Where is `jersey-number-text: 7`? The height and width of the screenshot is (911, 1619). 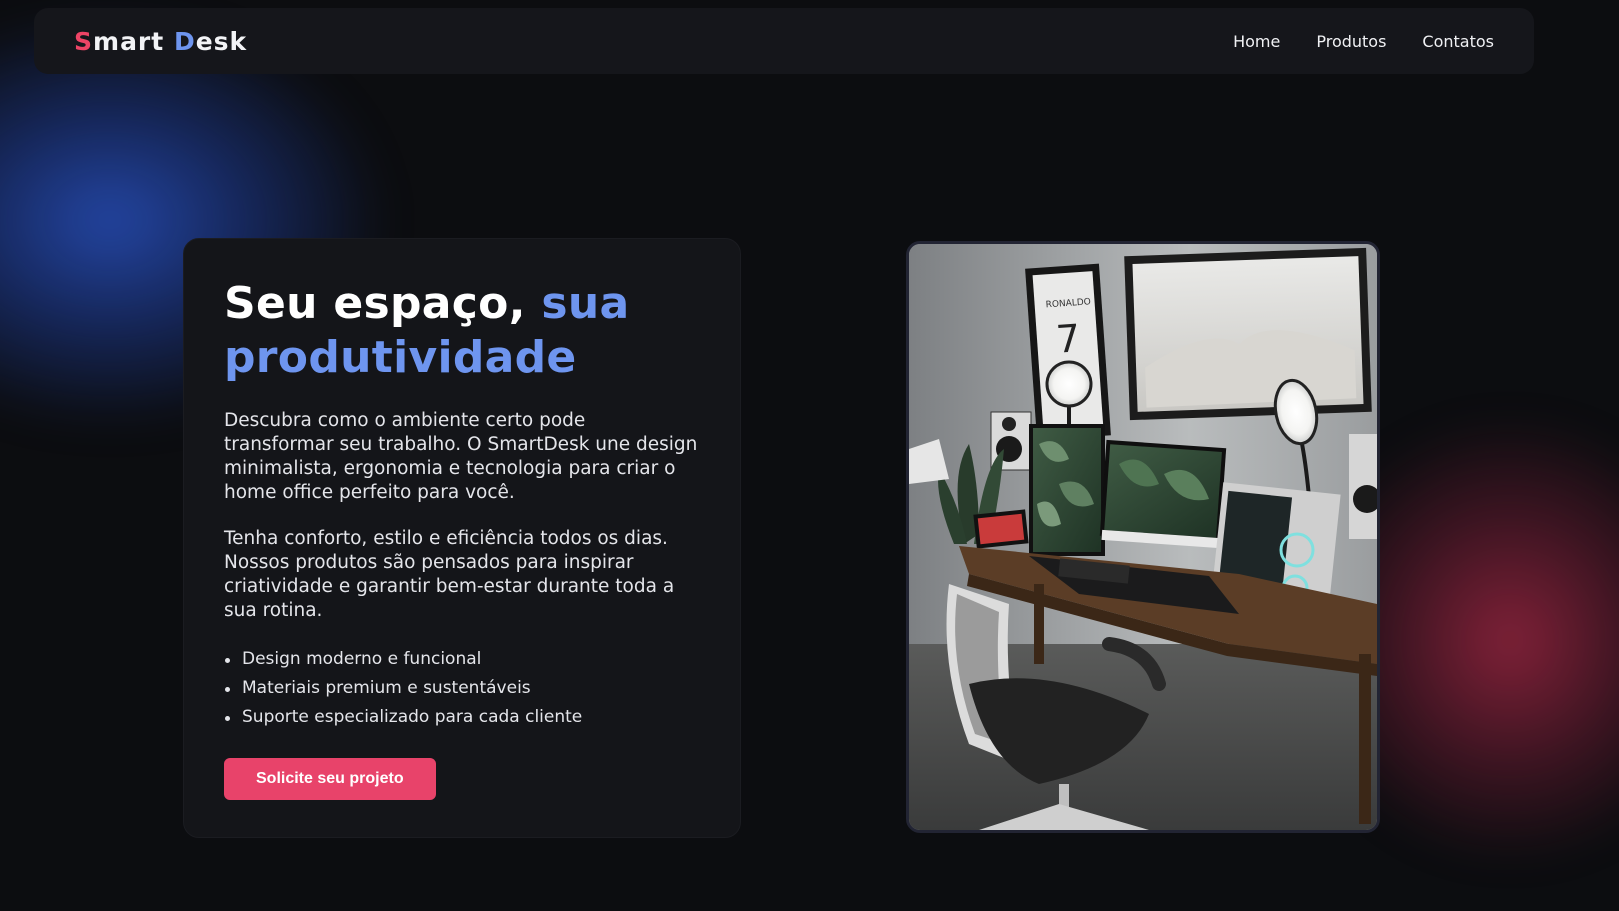
jersey-number-text: 7 is located at coordinates (1068, 339).